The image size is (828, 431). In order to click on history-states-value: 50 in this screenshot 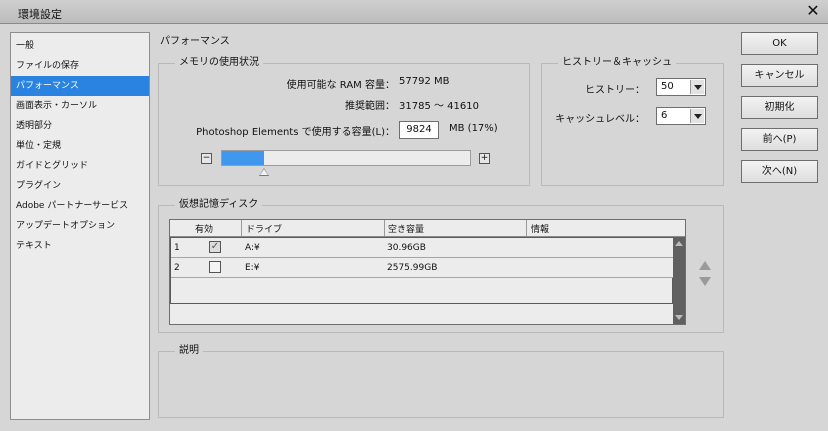, I will do `click(667, 86)`.